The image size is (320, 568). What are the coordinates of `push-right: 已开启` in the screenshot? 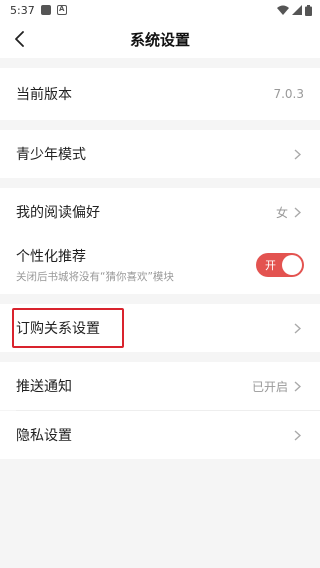 It's located at (278, 386).